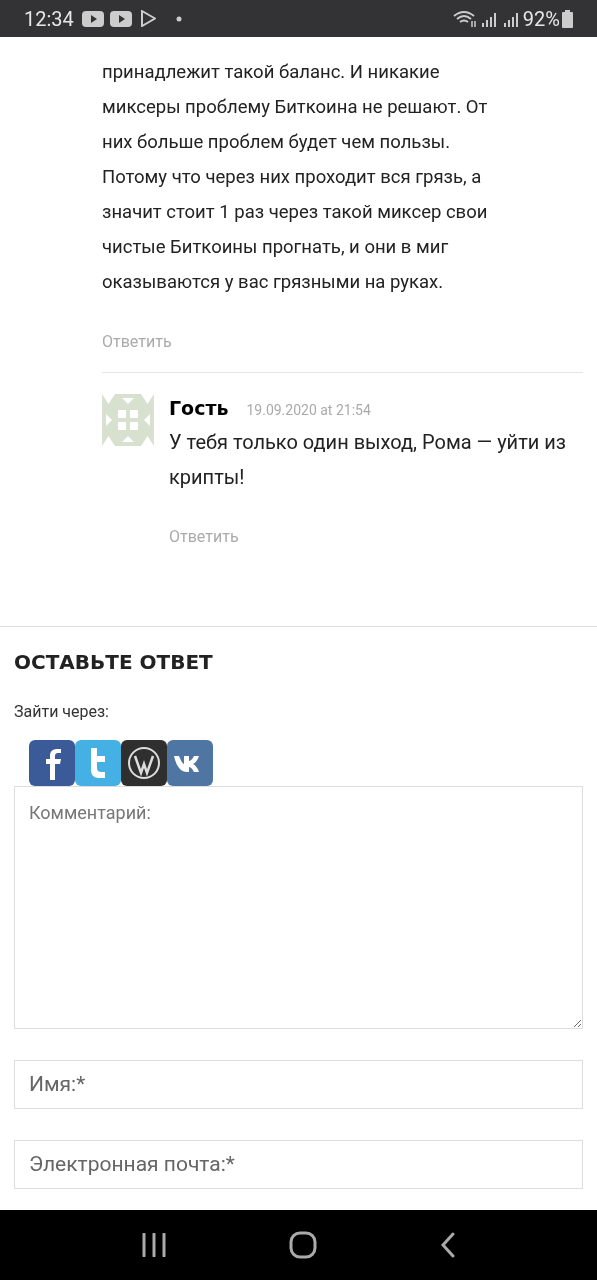 Image resolution: width=597 pixels, height=1280 pixels. What do you see at coordinates (128, 420) in the screenshot?
I see `avatar-icon` at bounding box center [128, 420].